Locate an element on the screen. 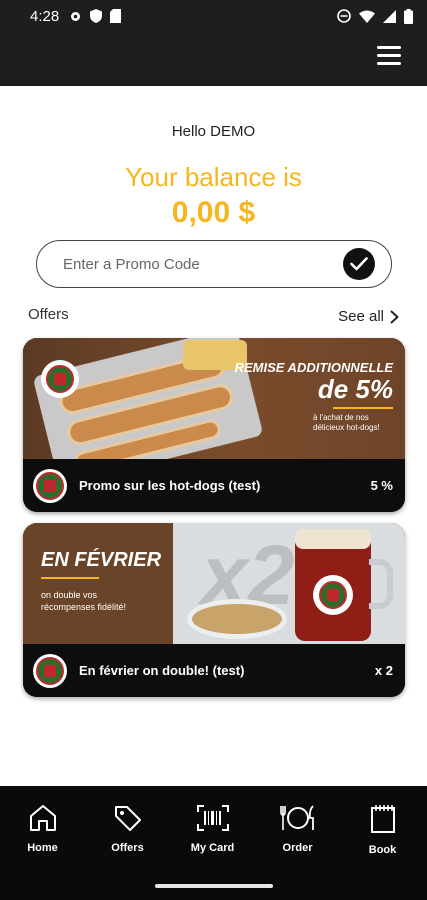  battery-icon is located at coordinates (408, 16).